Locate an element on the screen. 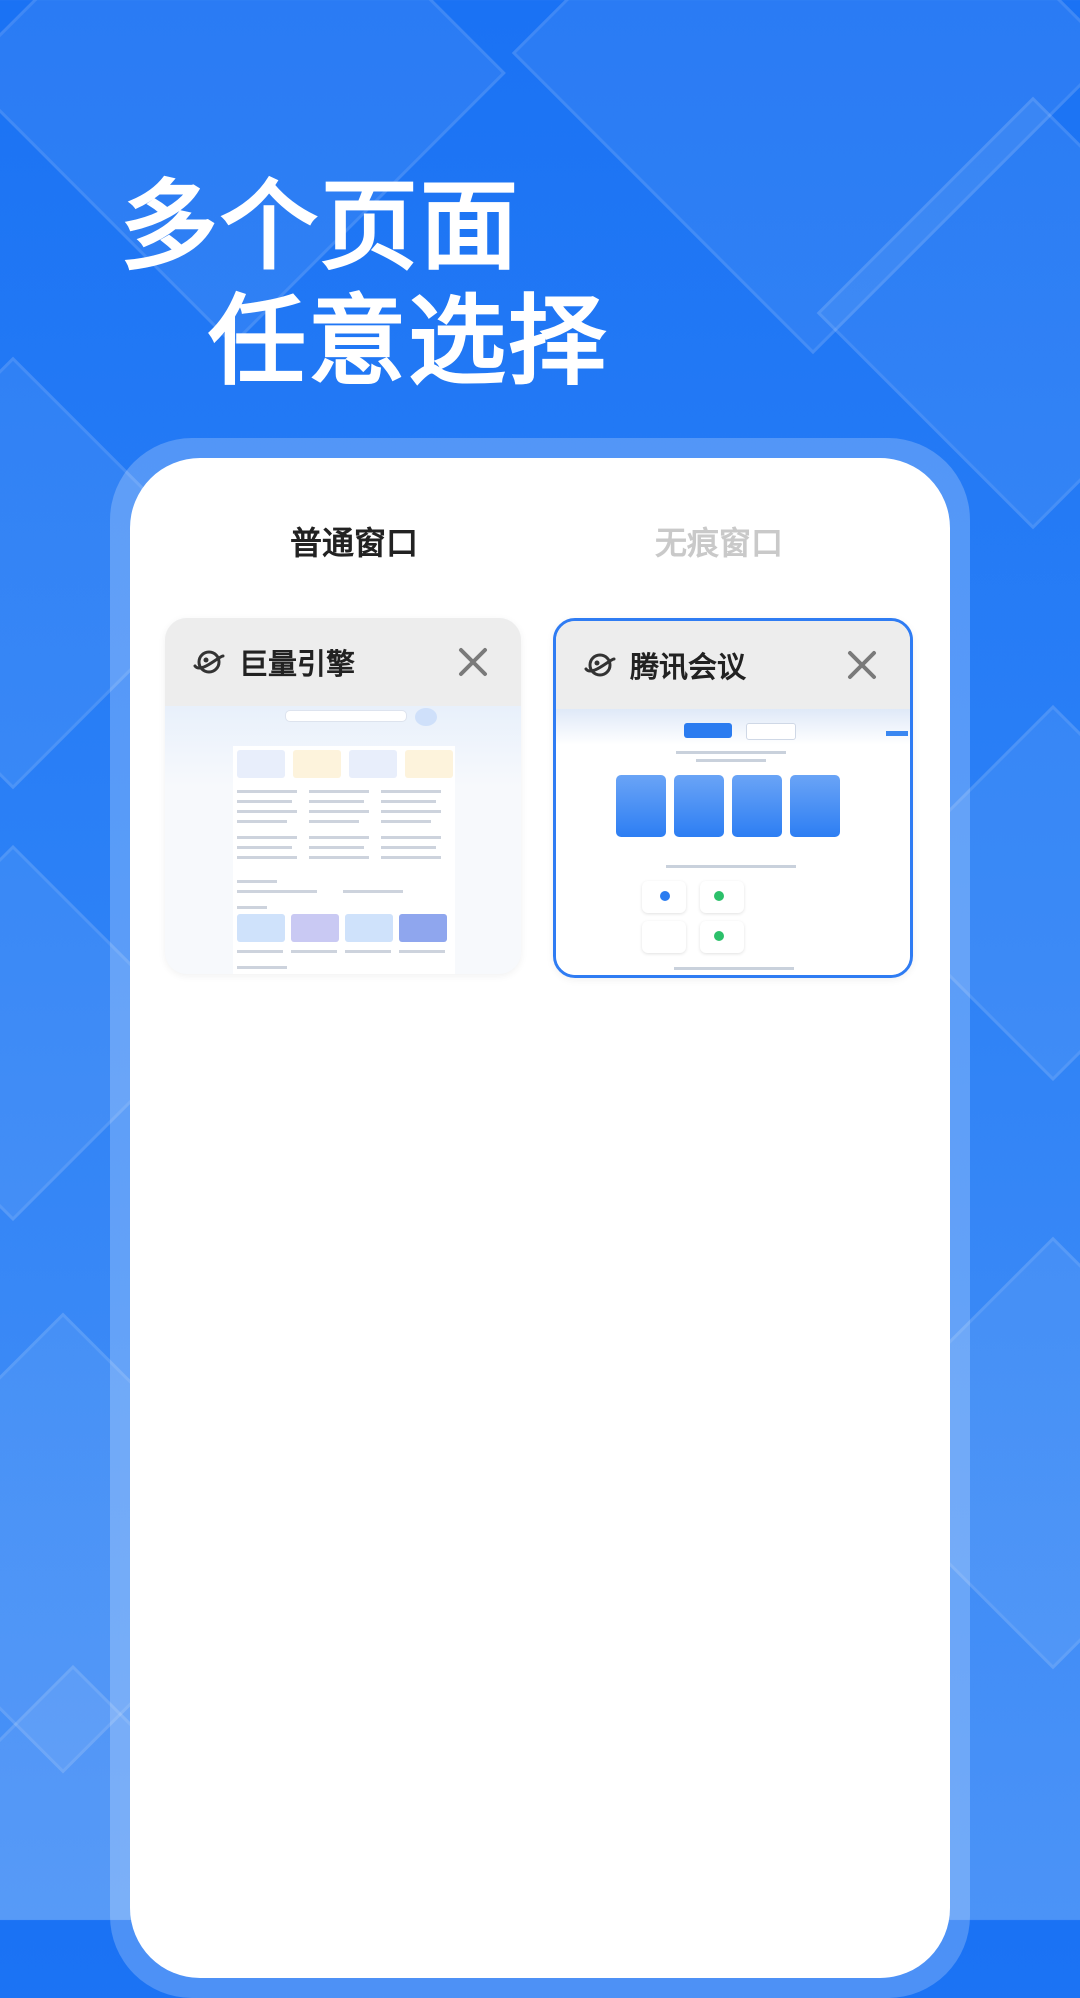 The width and height of the screenshot is (1080, 1998). card-header: 腾讯会议 is located at coordinates (733, 665).